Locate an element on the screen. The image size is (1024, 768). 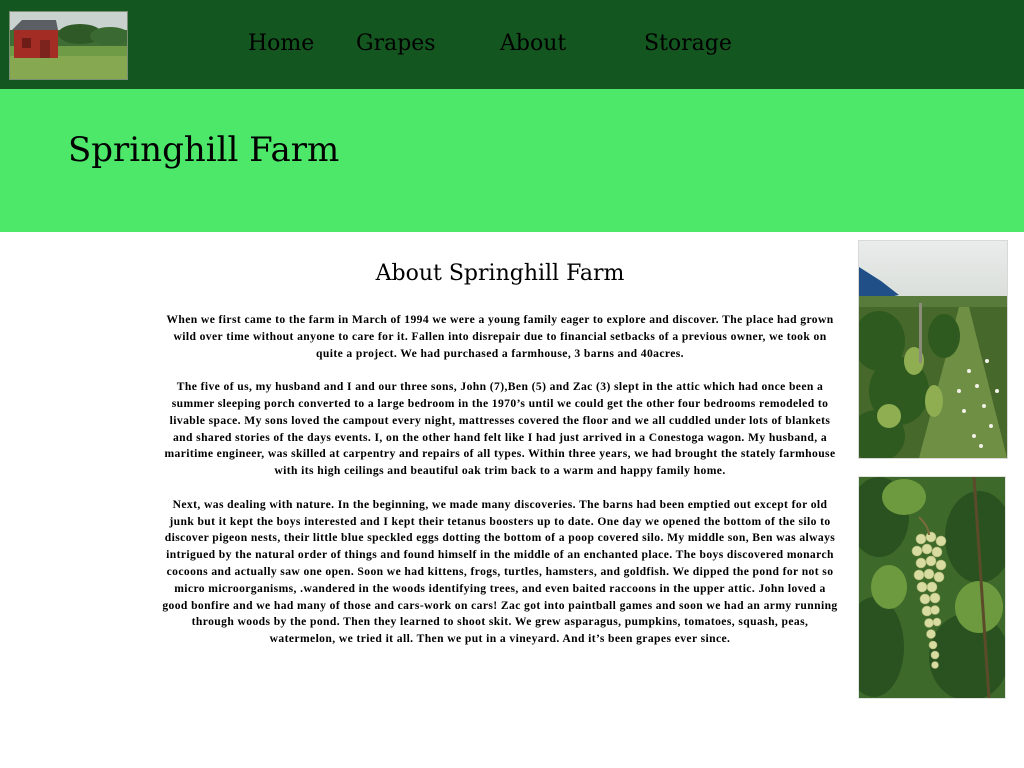
vineyard-photo is located at coordinates (933, 349).